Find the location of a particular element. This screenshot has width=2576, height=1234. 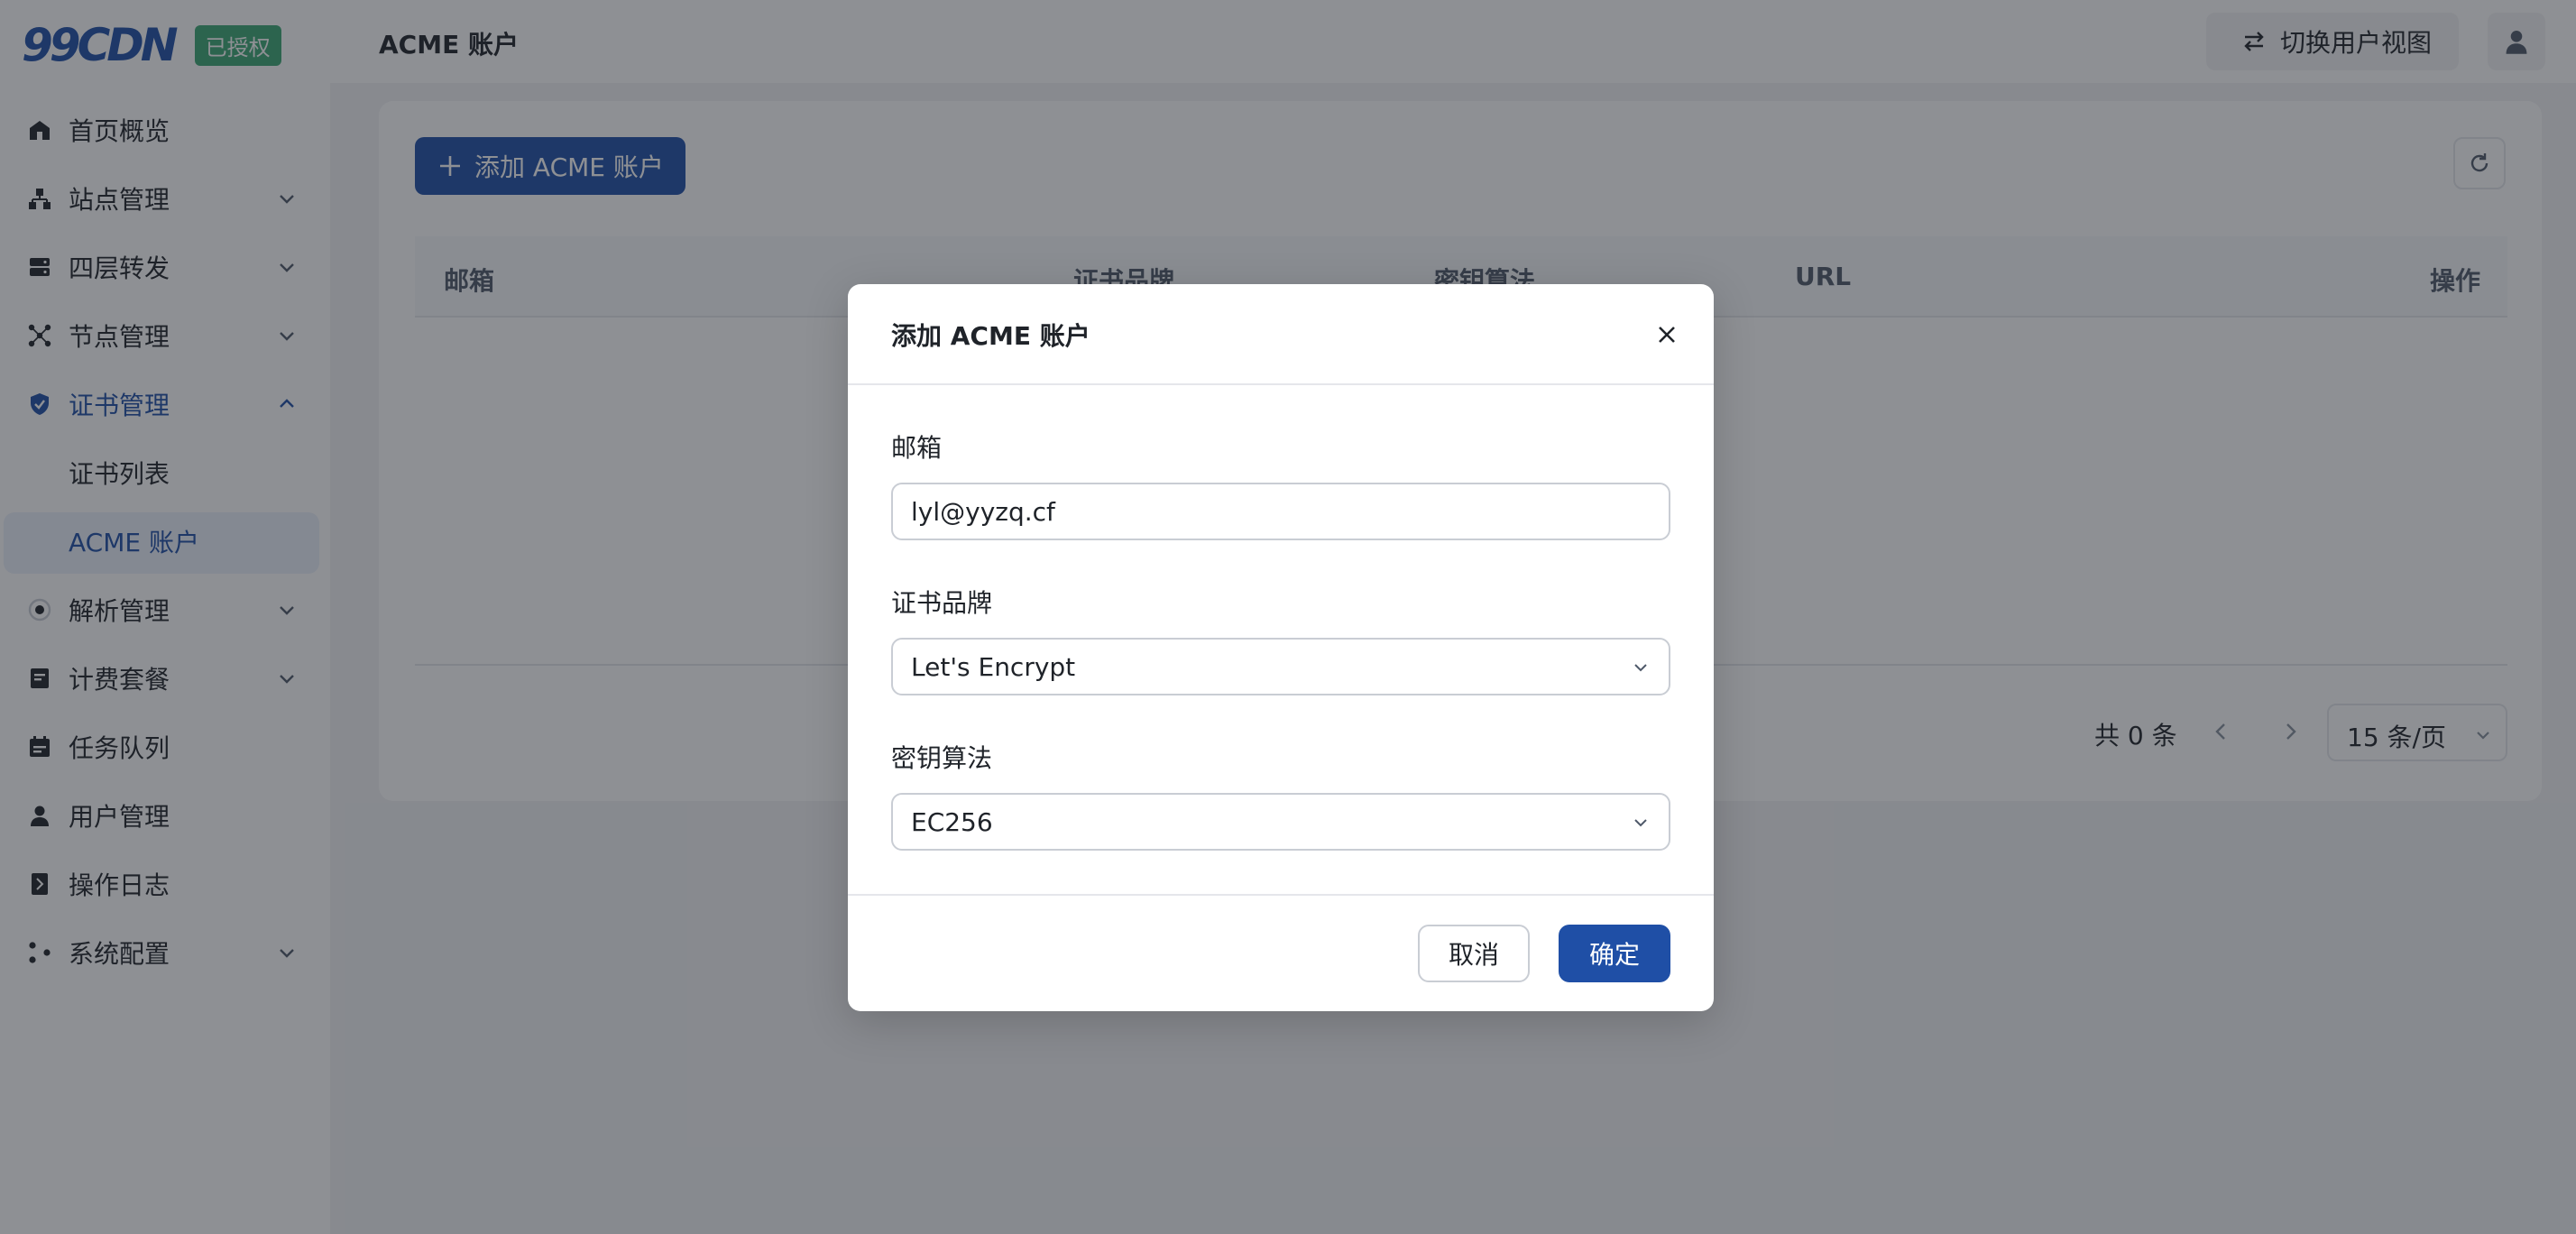

cert-brand-label: 证书品牌 is located at coordinates (942, 603).